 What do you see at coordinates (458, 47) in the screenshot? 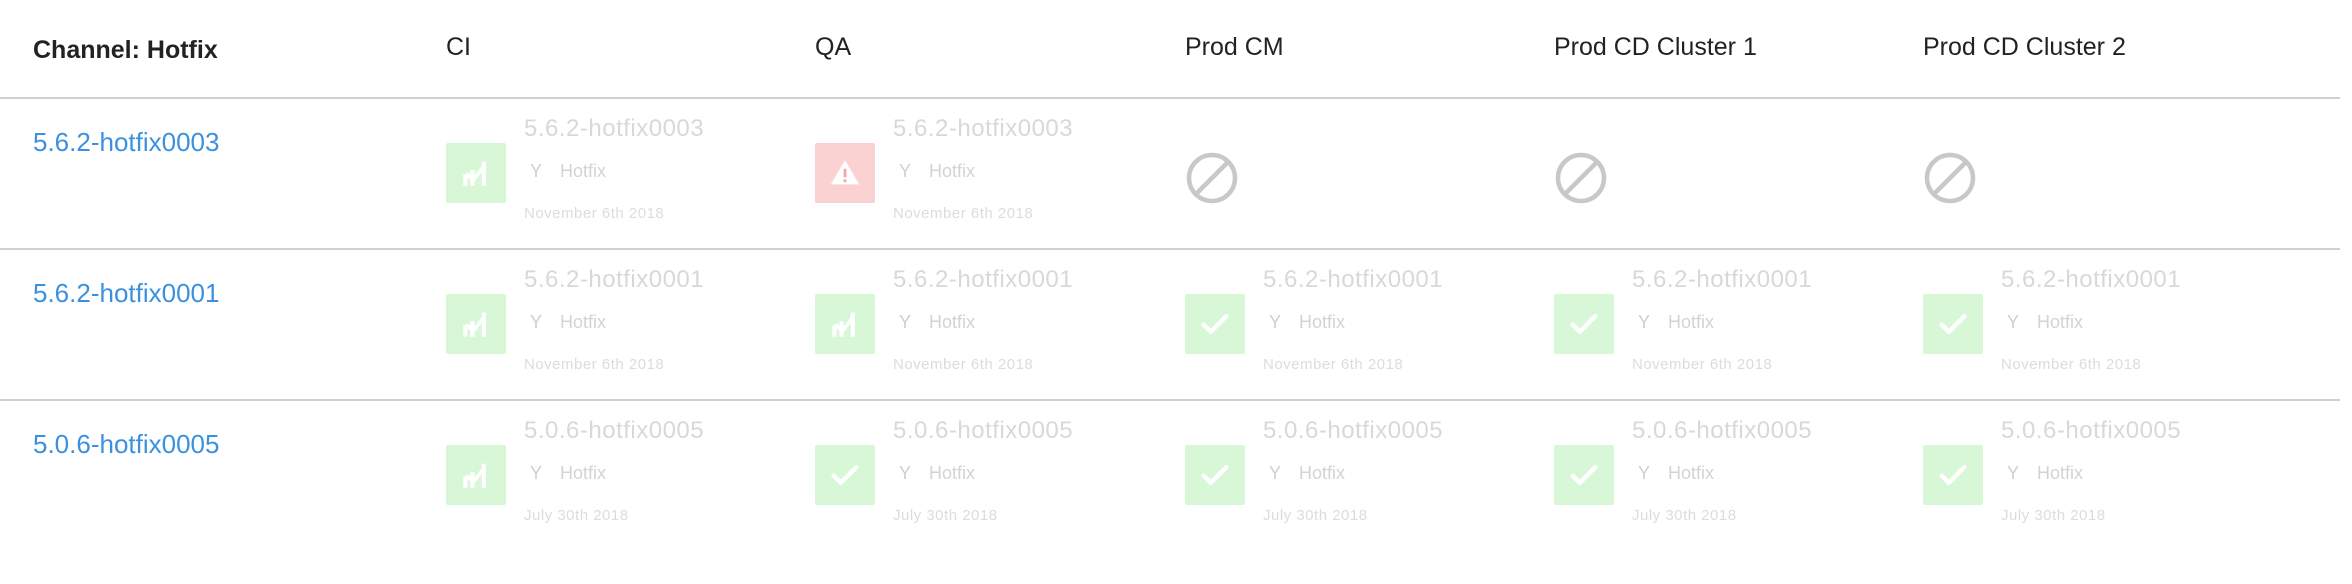
I see `header-ci: CI` at bounding box center [458, 47].